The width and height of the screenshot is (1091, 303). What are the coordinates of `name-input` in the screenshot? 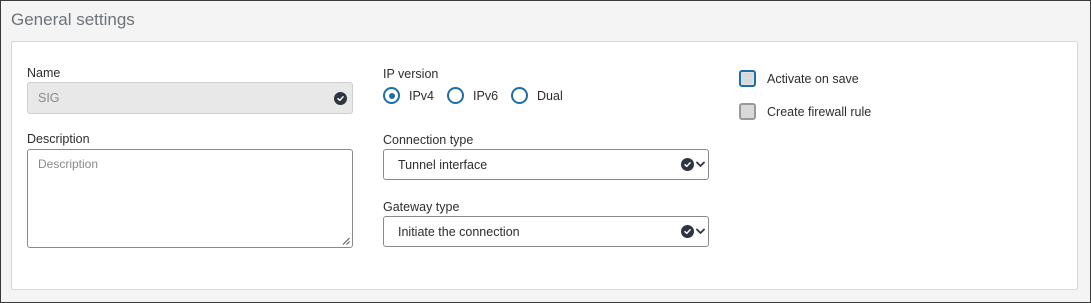 It's located at (190, 98).